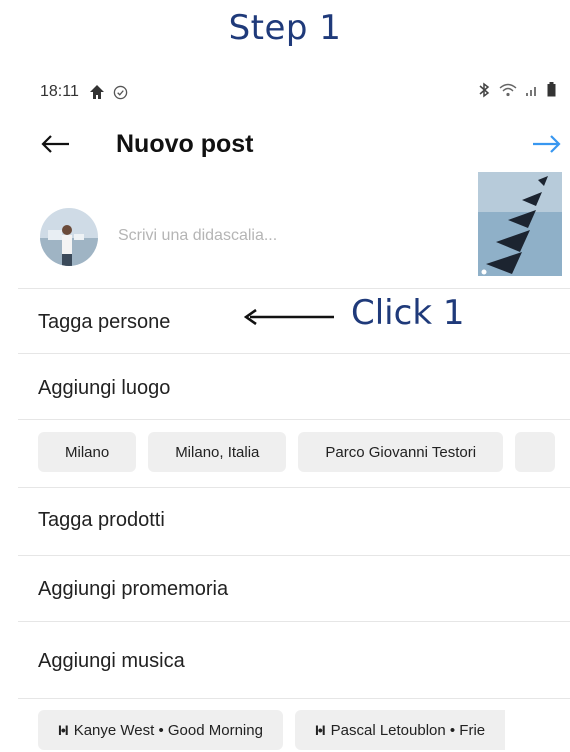 Image resolution: width=570 pixels, height=752 pixels. Describe the element at coordinates (298, 92) in the screenshot. I see `status-bar: 18:11` at that location.